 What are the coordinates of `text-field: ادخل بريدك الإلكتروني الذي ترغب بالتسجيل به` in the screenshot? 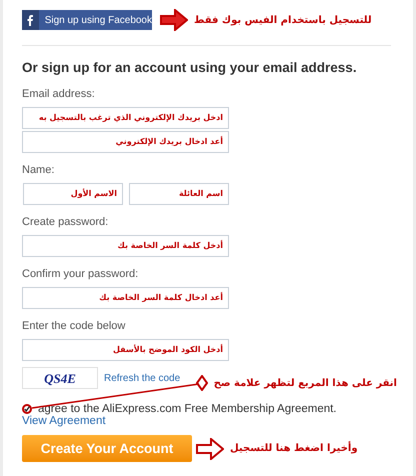 It's located at (125, 118).